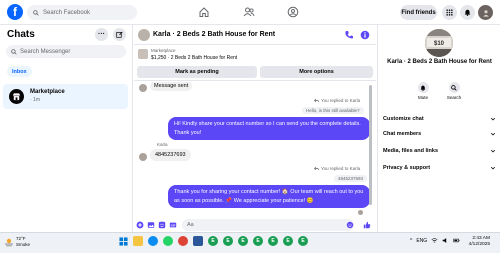 This screenshot has height=253, width=500. Describe the element at coordinates (171, 86) in the screenshot. I see `incoming-message: Message sent` at that location.